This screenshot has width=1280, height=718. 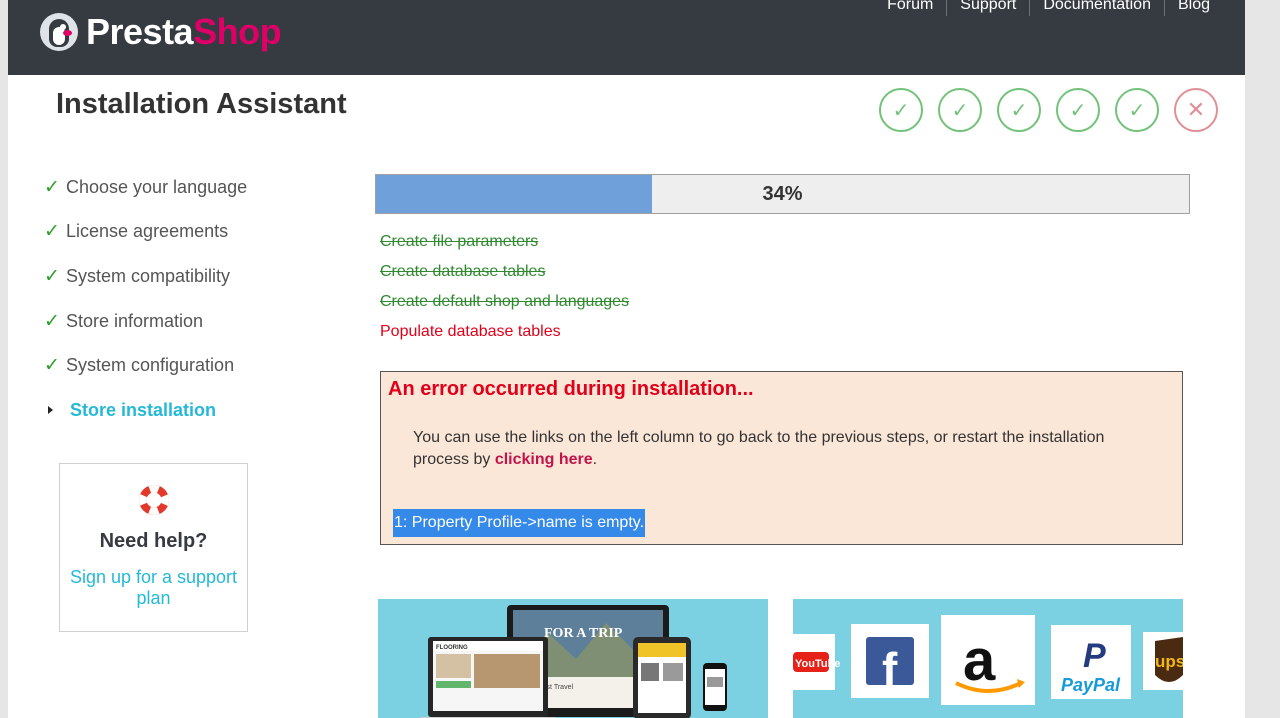 What do you see at coordinates (1137, 110) in the screenshot?
I see `step-5-check-icon: ✓` at bounding box center [1137, 110].